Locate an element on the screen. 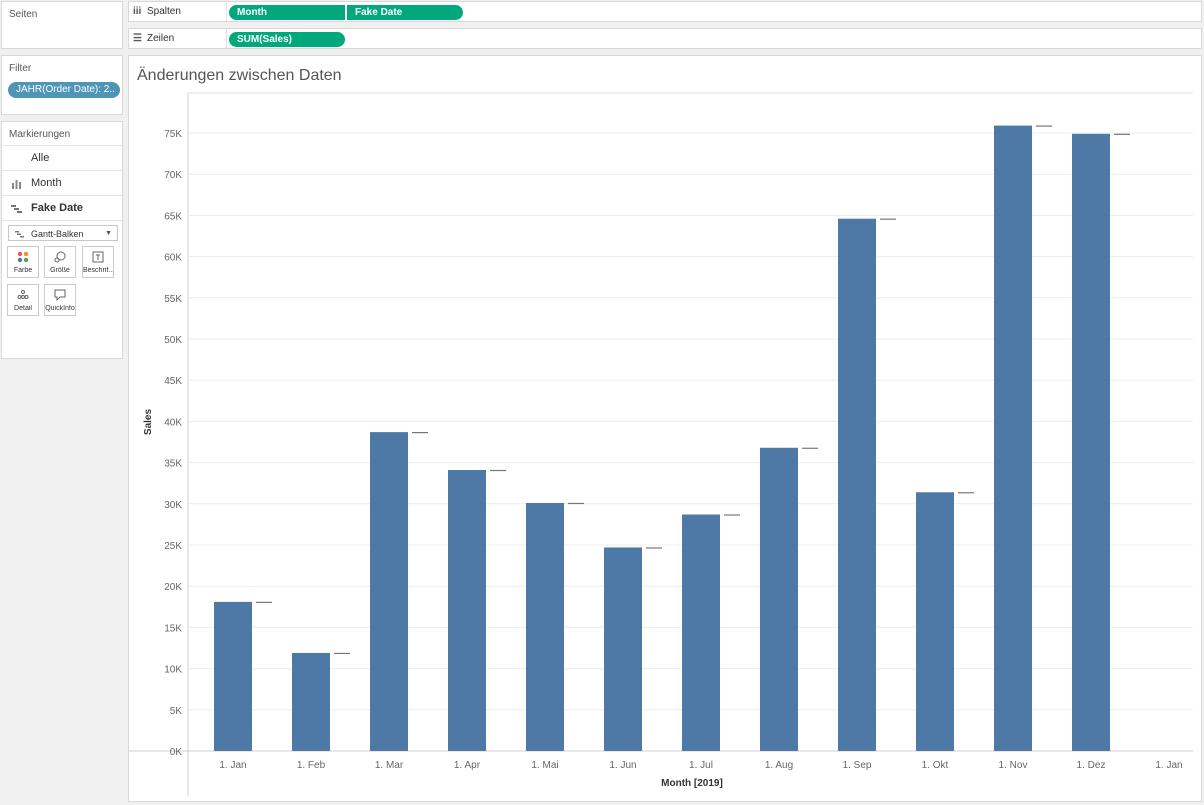  x-tick-label: 1. Jul is located at coordinates (701, 765).